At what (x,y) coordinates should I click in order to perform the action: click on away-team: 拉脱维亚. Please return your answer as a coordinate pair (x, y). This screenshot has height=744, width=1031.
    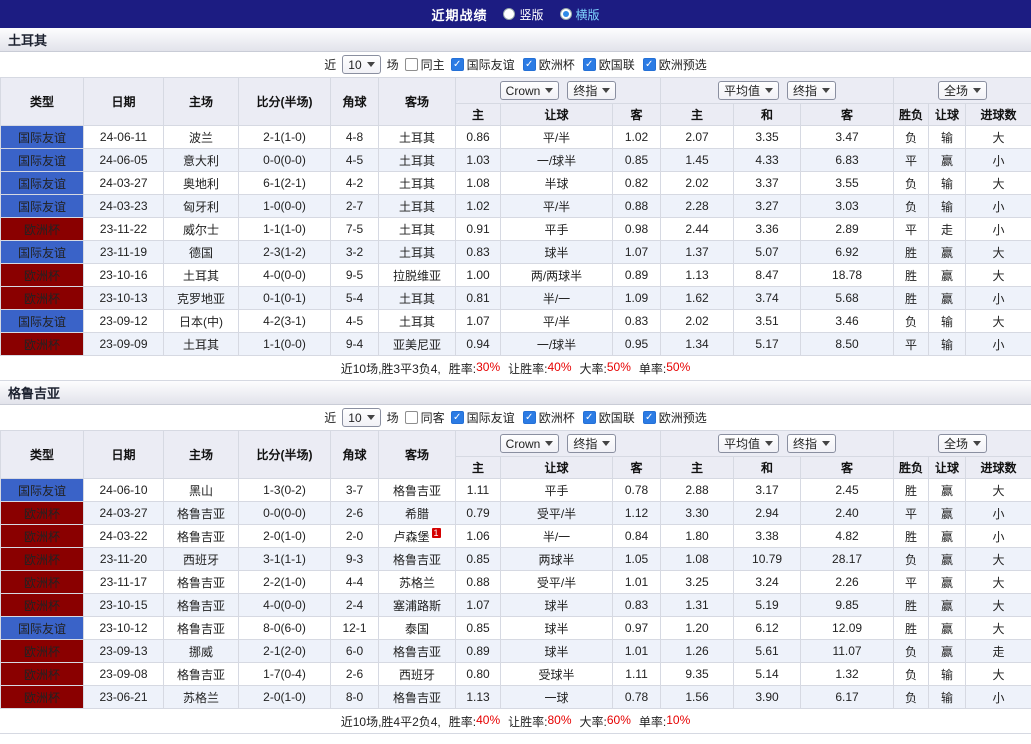
    Looking at the image, I should click on (417, 275).